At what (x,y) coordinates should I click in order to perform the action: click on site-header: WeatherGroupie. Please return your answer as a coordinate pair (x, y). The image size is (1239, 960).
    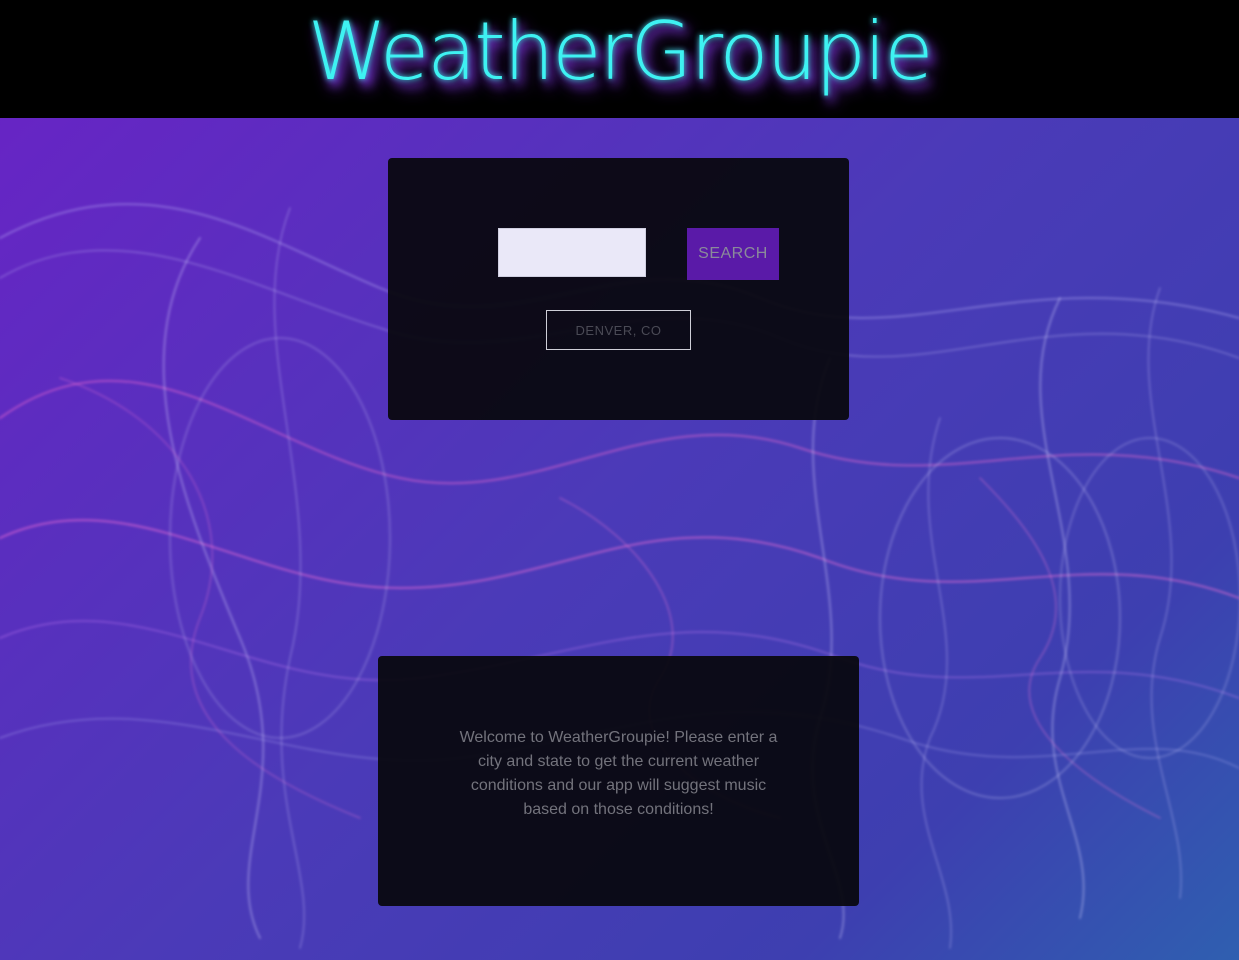
    Looking at the image, I should click on (619, 59).